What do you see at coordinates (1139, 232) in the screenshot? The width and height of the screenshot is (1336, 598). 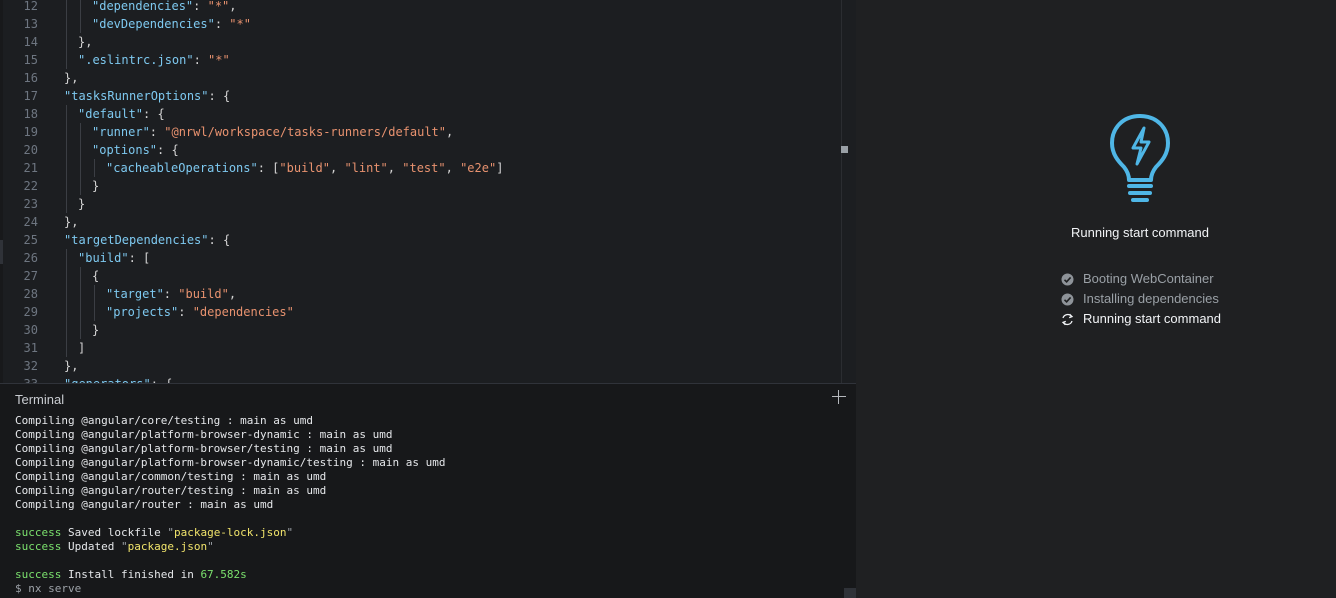 I see `status-heading: Running start command` at bounding box center [1139, 232].